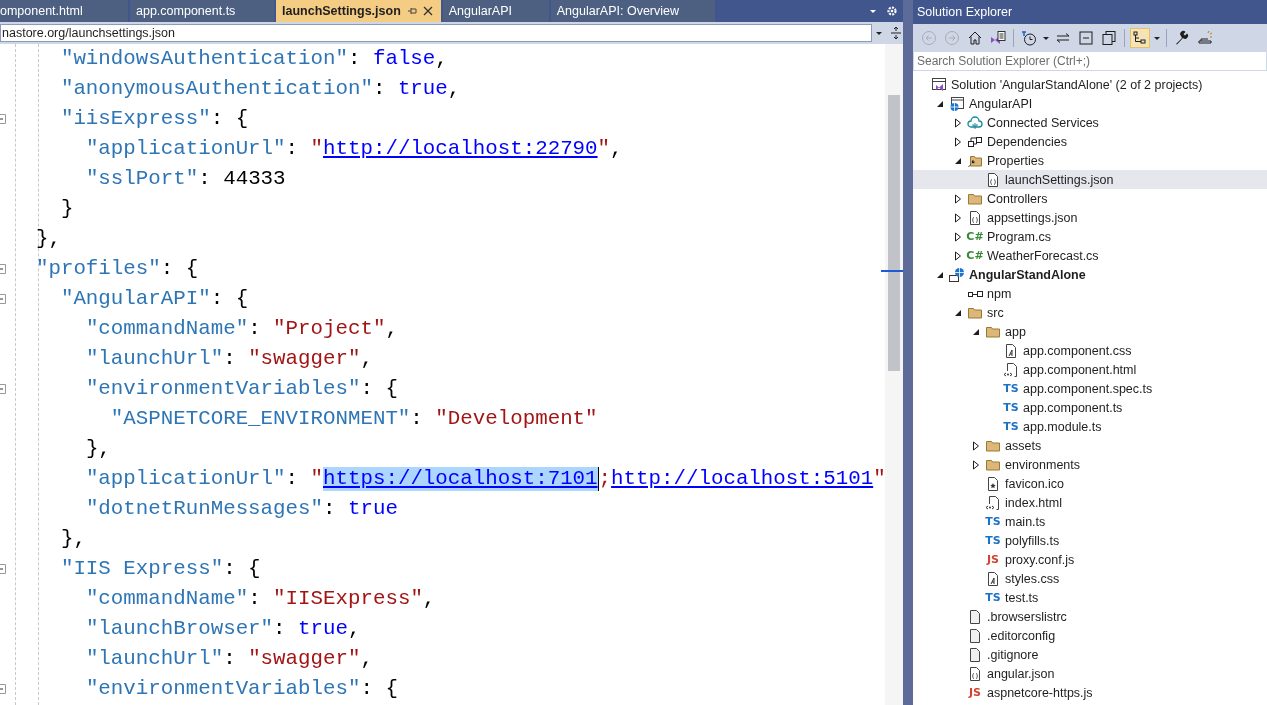 This screenshot has height=705, width=1267. Describe the element at coordinates (1090, 407) in the screenshot. I see `tree-item: TS app.component.ts` at that location.